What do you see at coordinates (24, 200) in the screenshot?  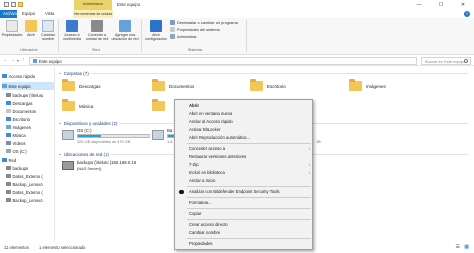 I see `nav-item-backup-lenovo-2: Backup_Lenovo` at bounding box center [24, 200].